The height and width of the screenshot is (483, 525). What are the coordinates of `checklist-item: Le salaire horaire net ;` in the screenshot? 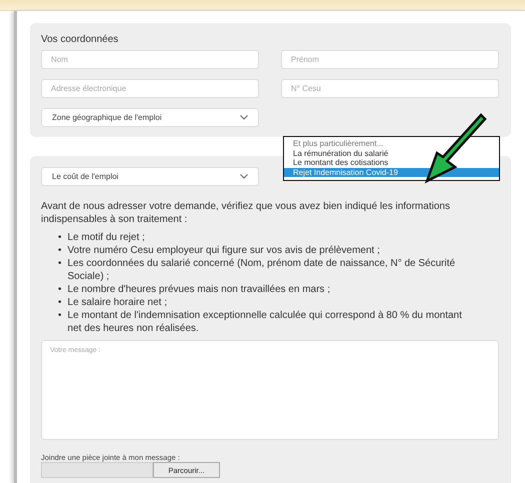 It's located at (118, 302).